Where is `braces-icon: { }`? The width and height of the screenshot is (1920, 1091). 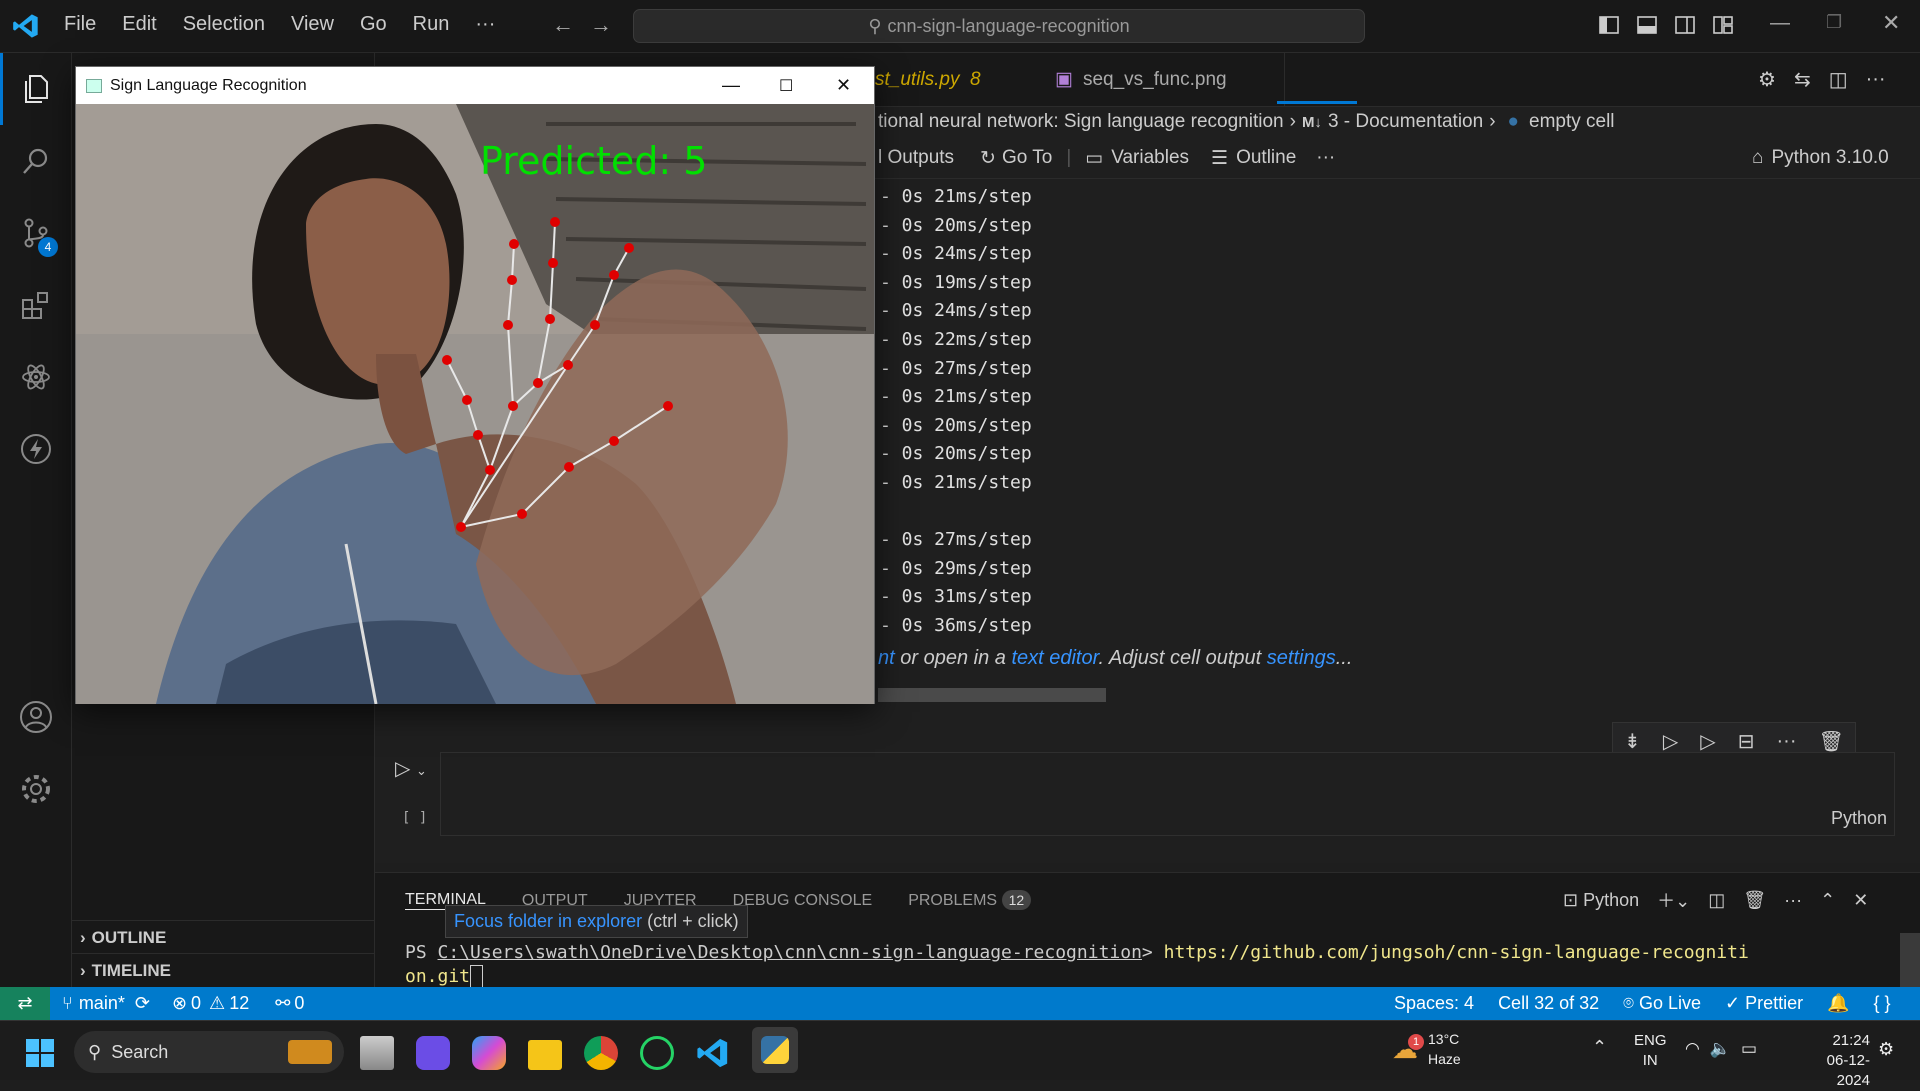 braces-icon: { } is located at coordinates (1882, 1003).